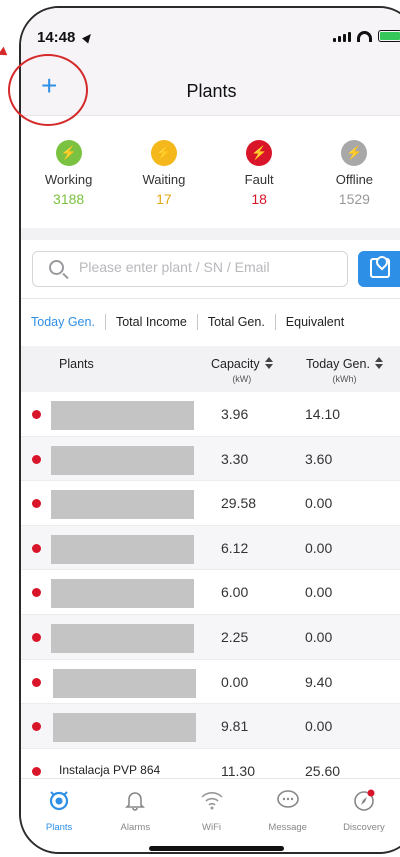 The width and height of the screenshot is (400, 857). Describe the element at coordinates (210, 298) in the screenshot. I see `divider` at that location.